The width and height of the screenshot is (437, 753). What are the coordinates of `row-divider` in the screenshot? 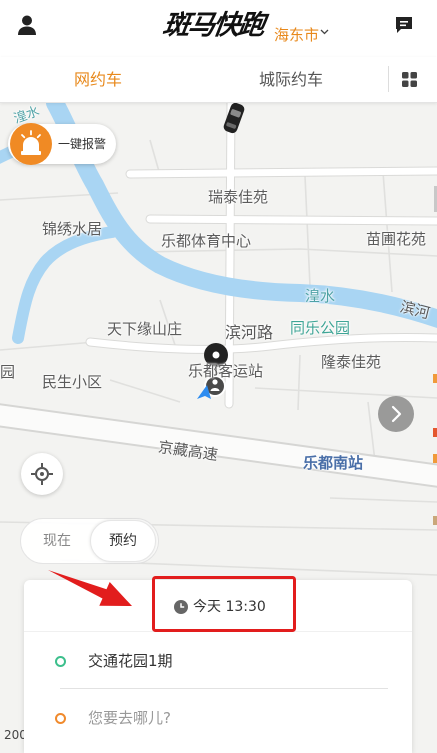 It's located at (224, 688).